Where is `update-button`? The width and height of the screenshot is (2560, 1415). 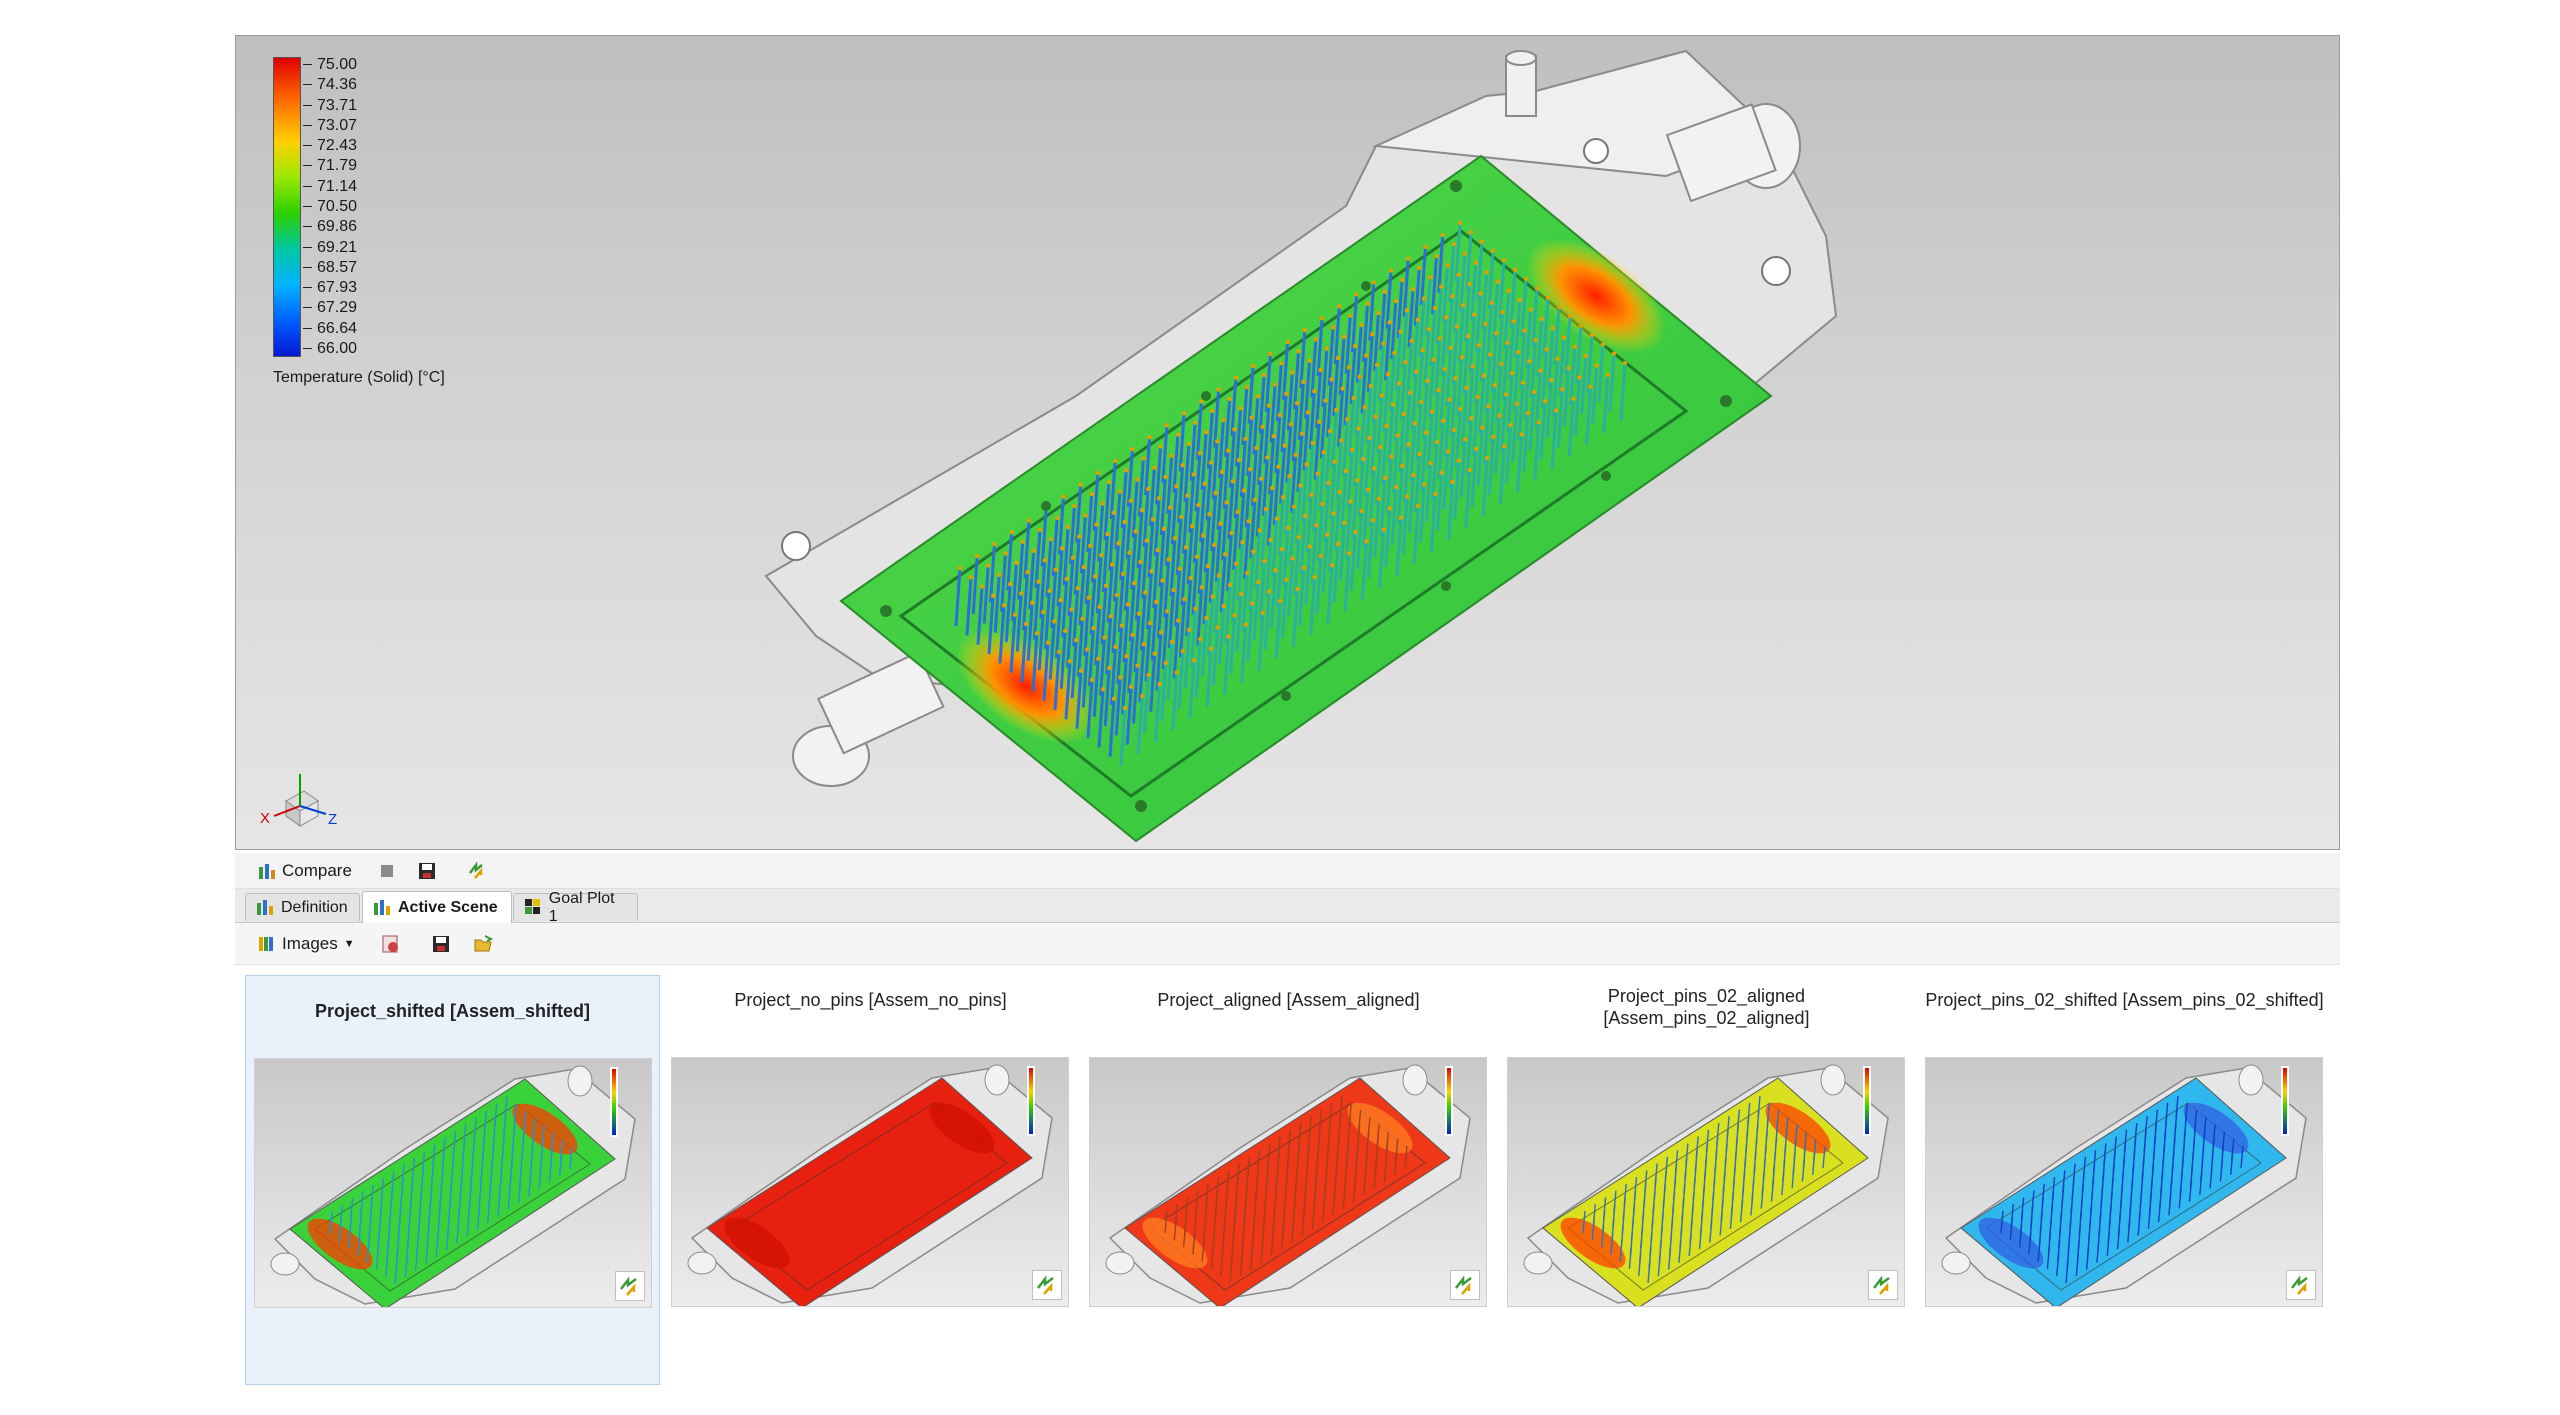 update-button is located at coordinates (479, 871).